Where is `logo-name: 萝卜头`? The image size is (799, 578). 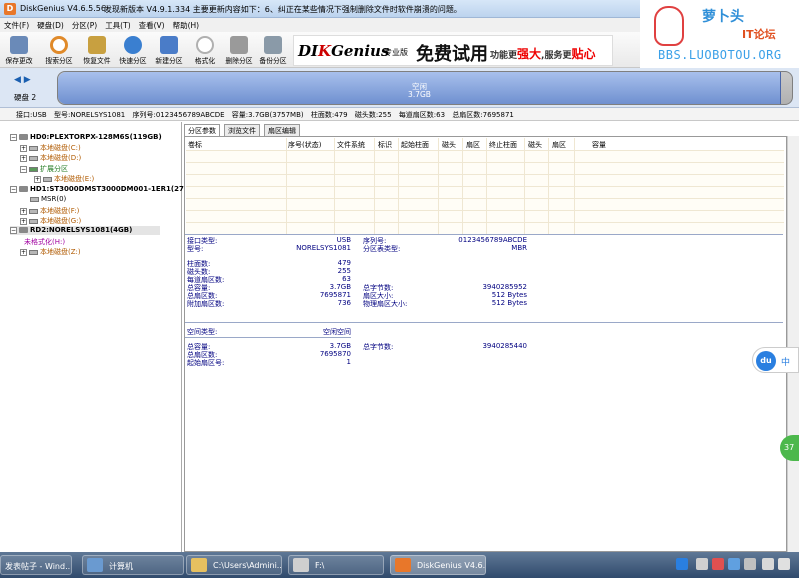
logo-name: 萝卜头 is located at coordinates (723, 17).